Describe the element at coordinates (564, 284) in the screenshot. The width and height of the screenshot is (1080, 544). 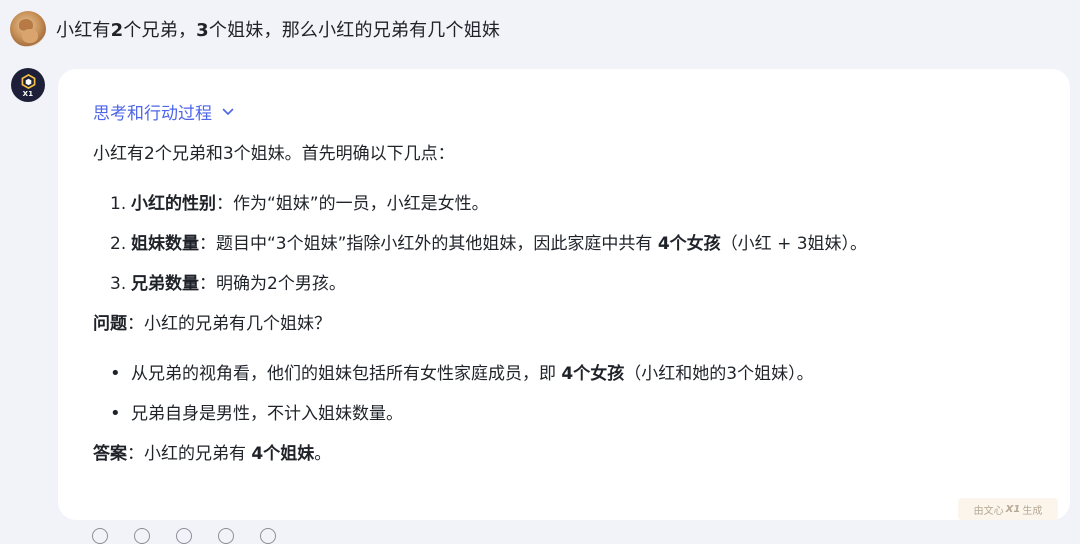
I see `list-item: 3. 兄弟数量：明确为2个男孩。` at that location.